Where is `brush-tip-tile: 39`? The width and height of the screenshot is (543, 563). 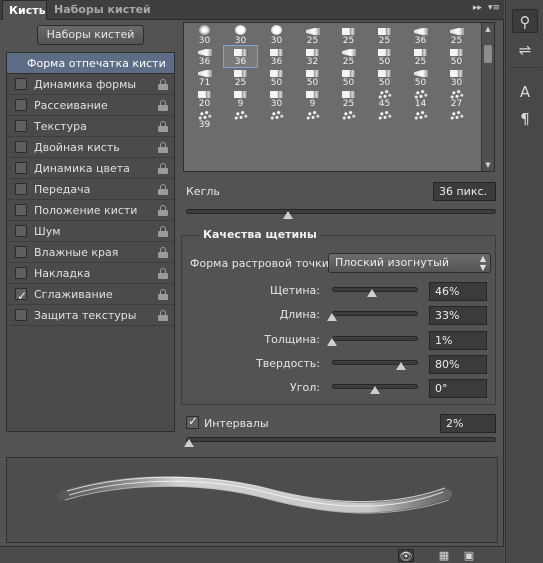 brush-tip-tile: 39 is located at coordinates (204, 119).